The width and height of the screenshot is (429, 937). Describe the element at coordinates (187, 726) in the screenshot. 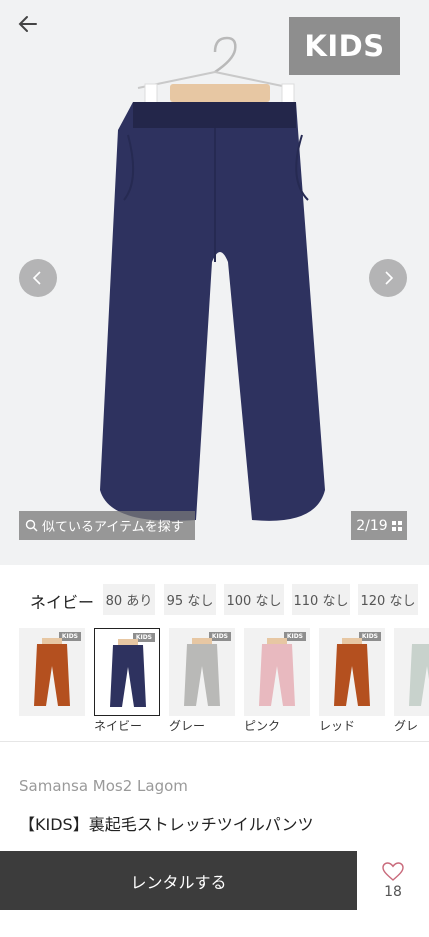

I see `swatch-label: グレー` at that location.